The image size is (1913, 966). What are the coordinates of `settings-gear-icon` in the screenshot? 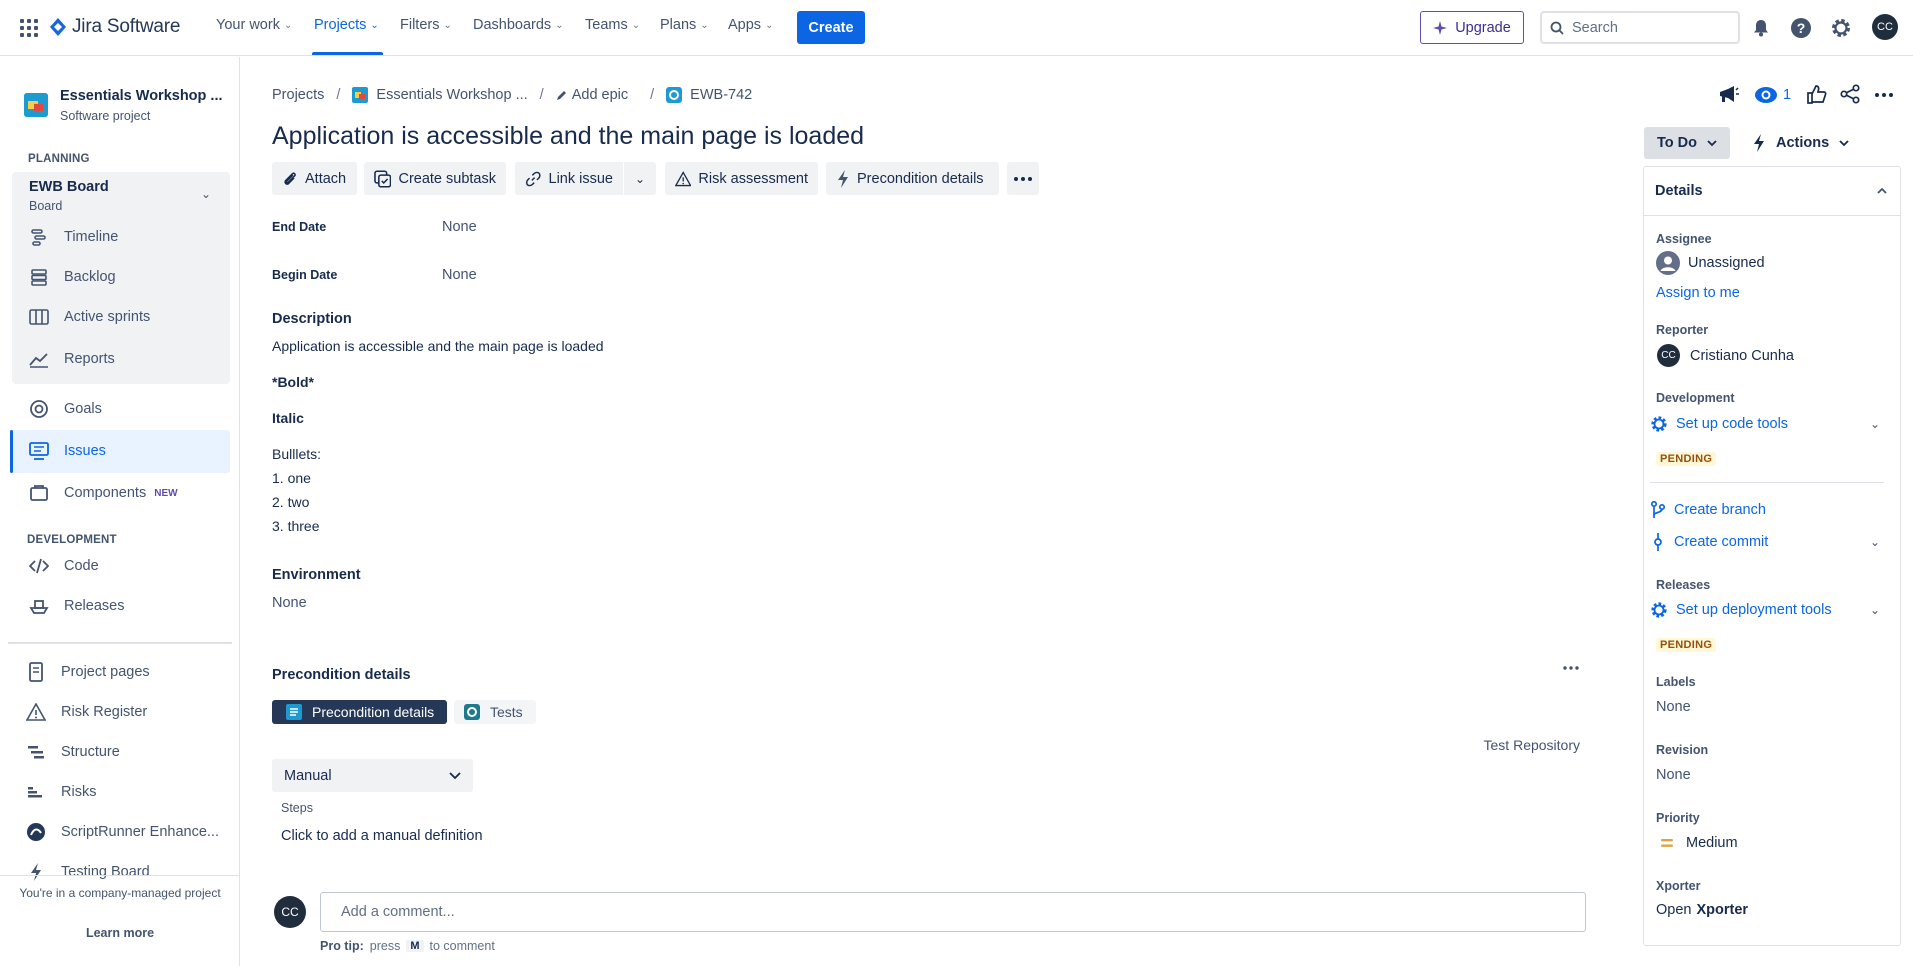 It's located at (1841, 28).